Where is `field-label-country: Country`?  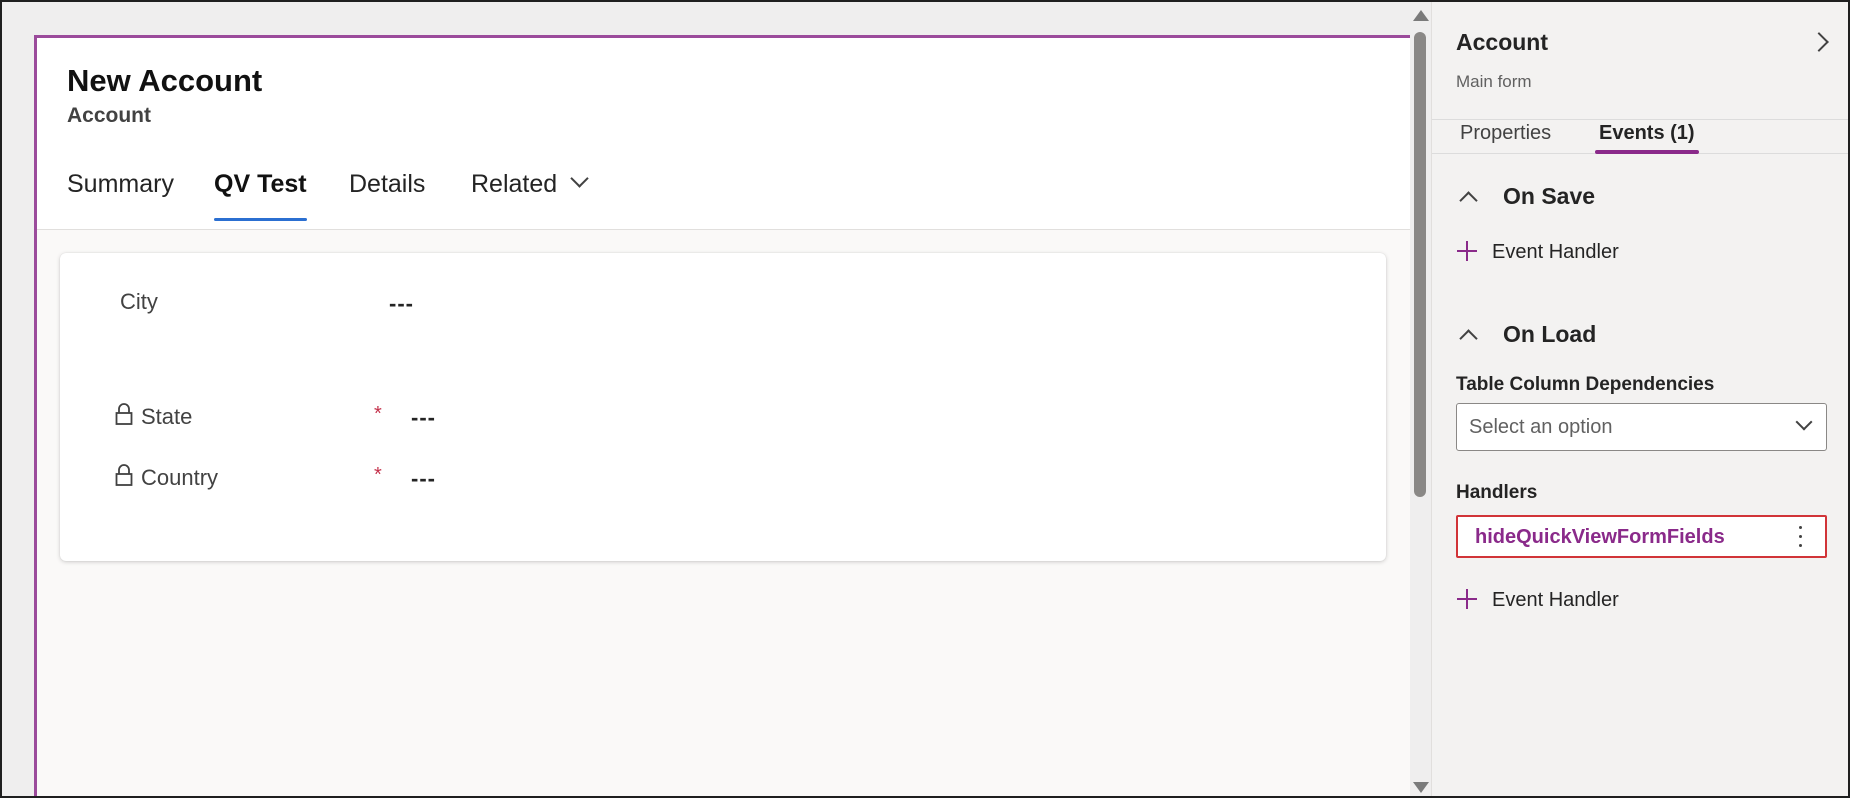 field-label-country: Country is located at coordinates (180, 477).